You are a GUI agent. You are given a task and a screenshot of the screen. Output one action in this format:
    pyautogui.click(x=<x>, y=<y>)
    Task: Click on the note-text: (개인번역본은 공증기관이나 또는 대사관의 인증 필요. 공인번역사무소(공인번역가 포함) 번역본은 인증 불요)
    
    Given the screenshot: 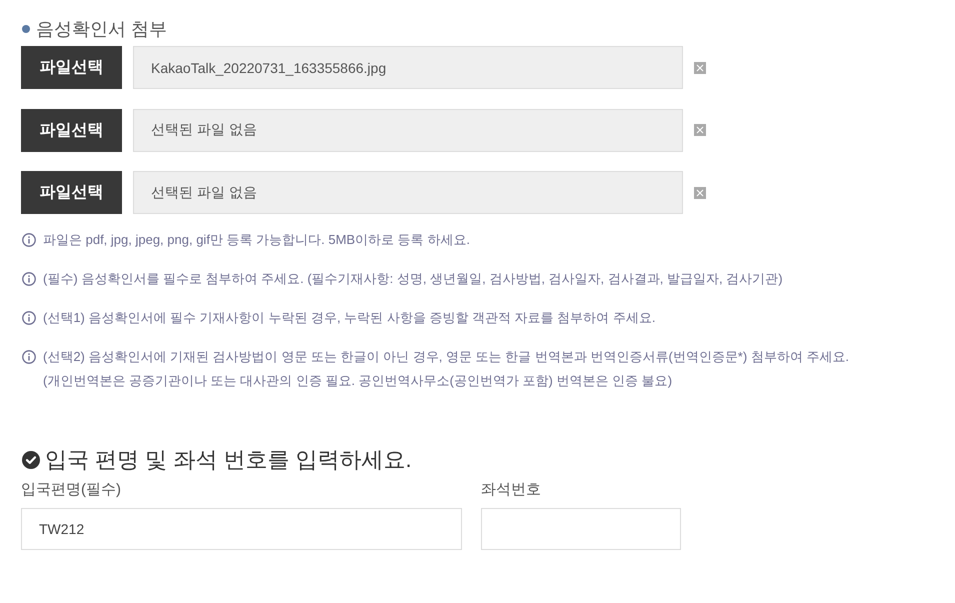 What is the action you would take?
    pyautogui.click(x=358, y=381)
    